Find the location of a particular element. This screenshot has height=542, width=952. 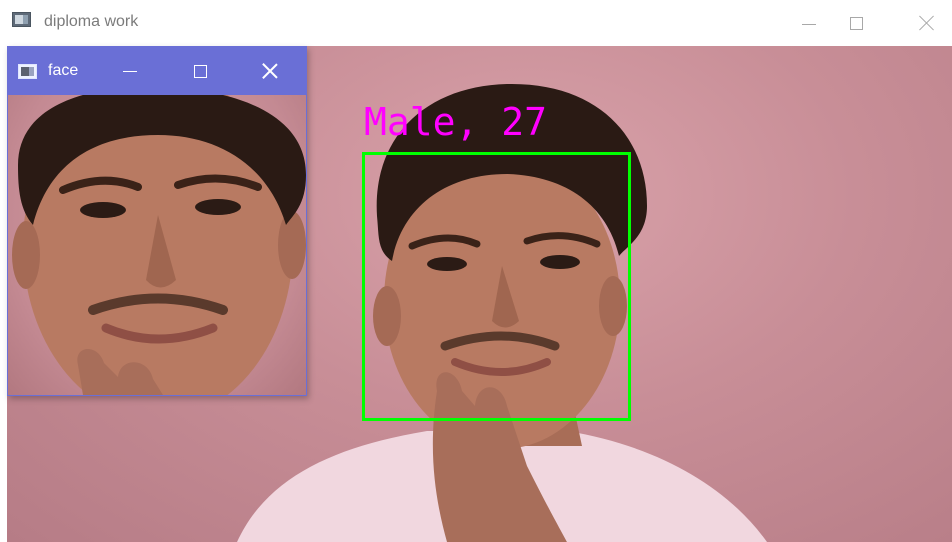

close-button is located at coordinates (927, 23).